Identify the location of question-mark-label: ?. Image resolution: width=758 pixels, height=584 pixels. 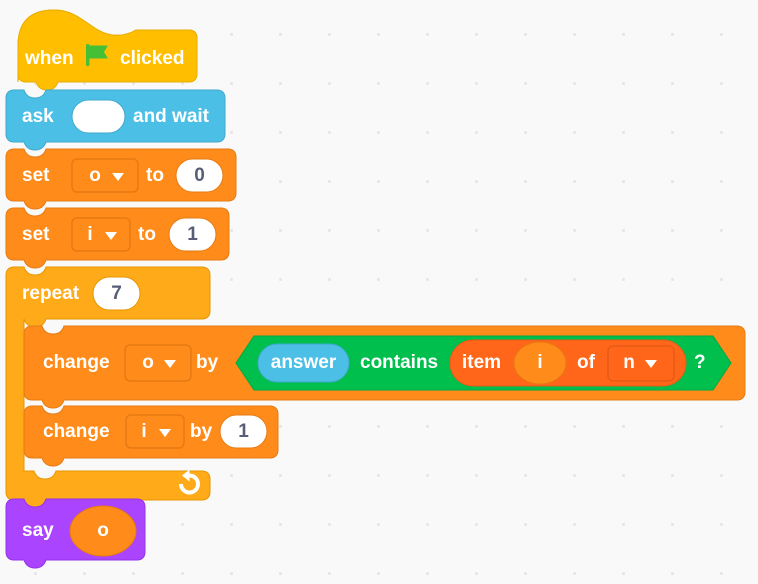
(700, 362).